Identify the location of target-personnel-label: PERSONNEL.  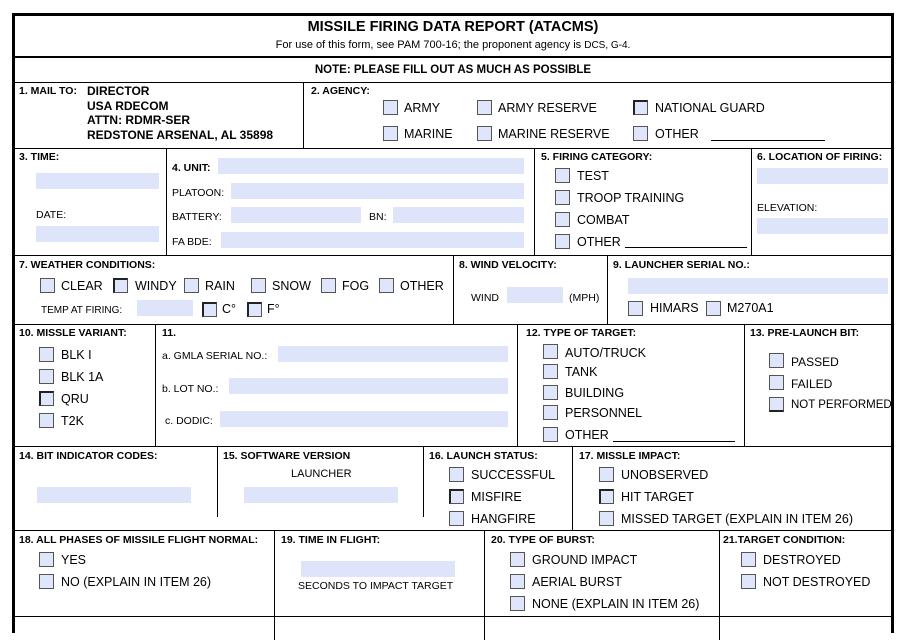
(604, 413).